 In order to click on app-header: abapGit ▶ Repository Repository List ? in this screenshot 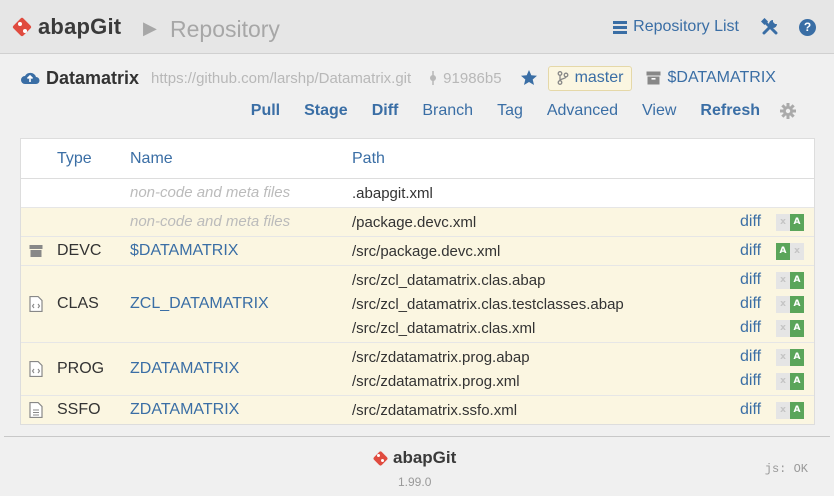, I will do `click(417, 27)`.